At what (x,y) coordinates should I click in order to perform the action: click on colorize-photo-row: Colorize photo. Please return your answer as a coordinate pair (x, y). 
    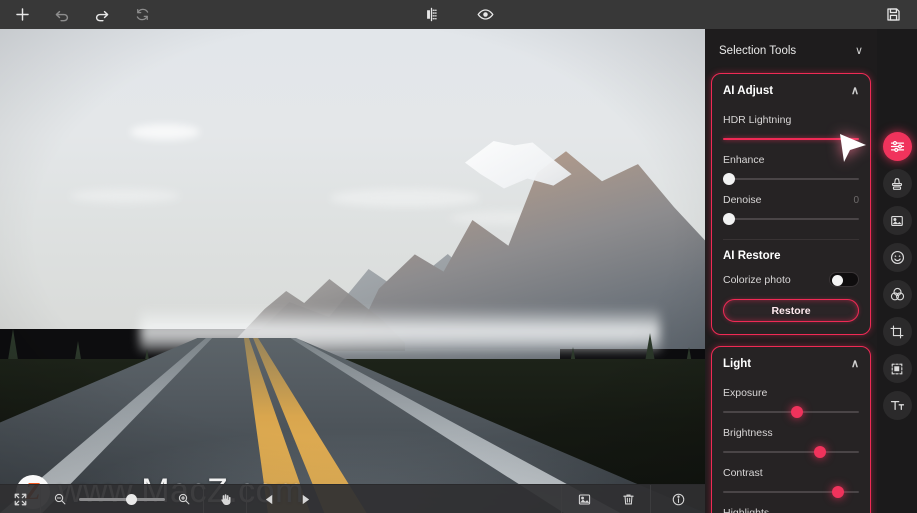
    Looking at the image, I should click on (791, 279).